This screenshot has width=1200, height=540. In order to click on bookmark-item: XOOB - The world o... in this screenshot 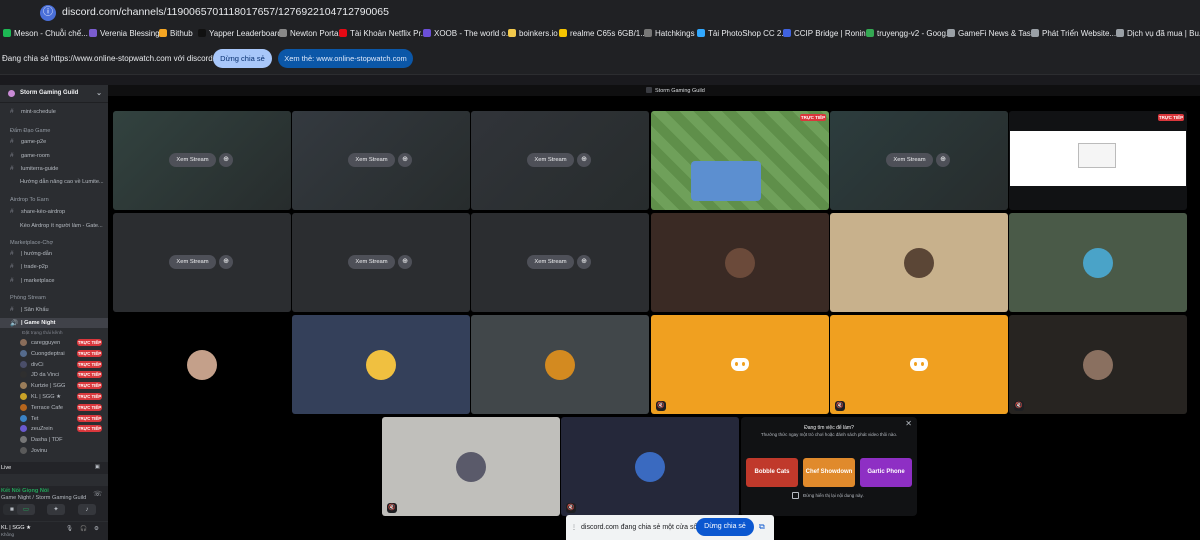, I will do `click(468, 33)`.